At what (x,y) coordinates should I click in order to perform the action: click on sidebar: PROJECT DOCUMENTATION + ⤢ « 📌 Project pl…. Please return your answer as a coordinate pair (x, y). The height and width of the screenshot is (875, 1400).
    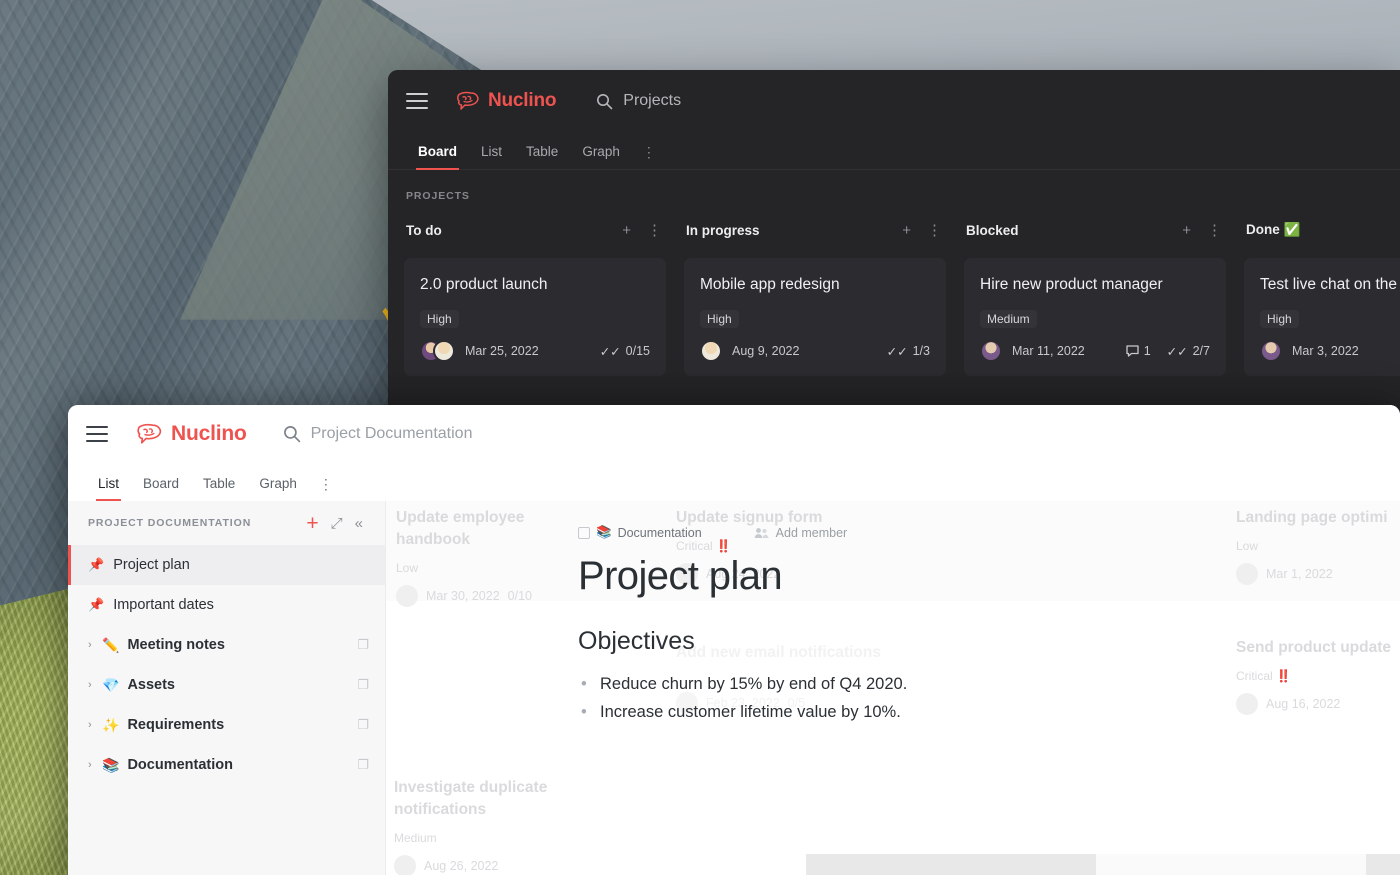
    Looking at the image, I should click on (227, 688).